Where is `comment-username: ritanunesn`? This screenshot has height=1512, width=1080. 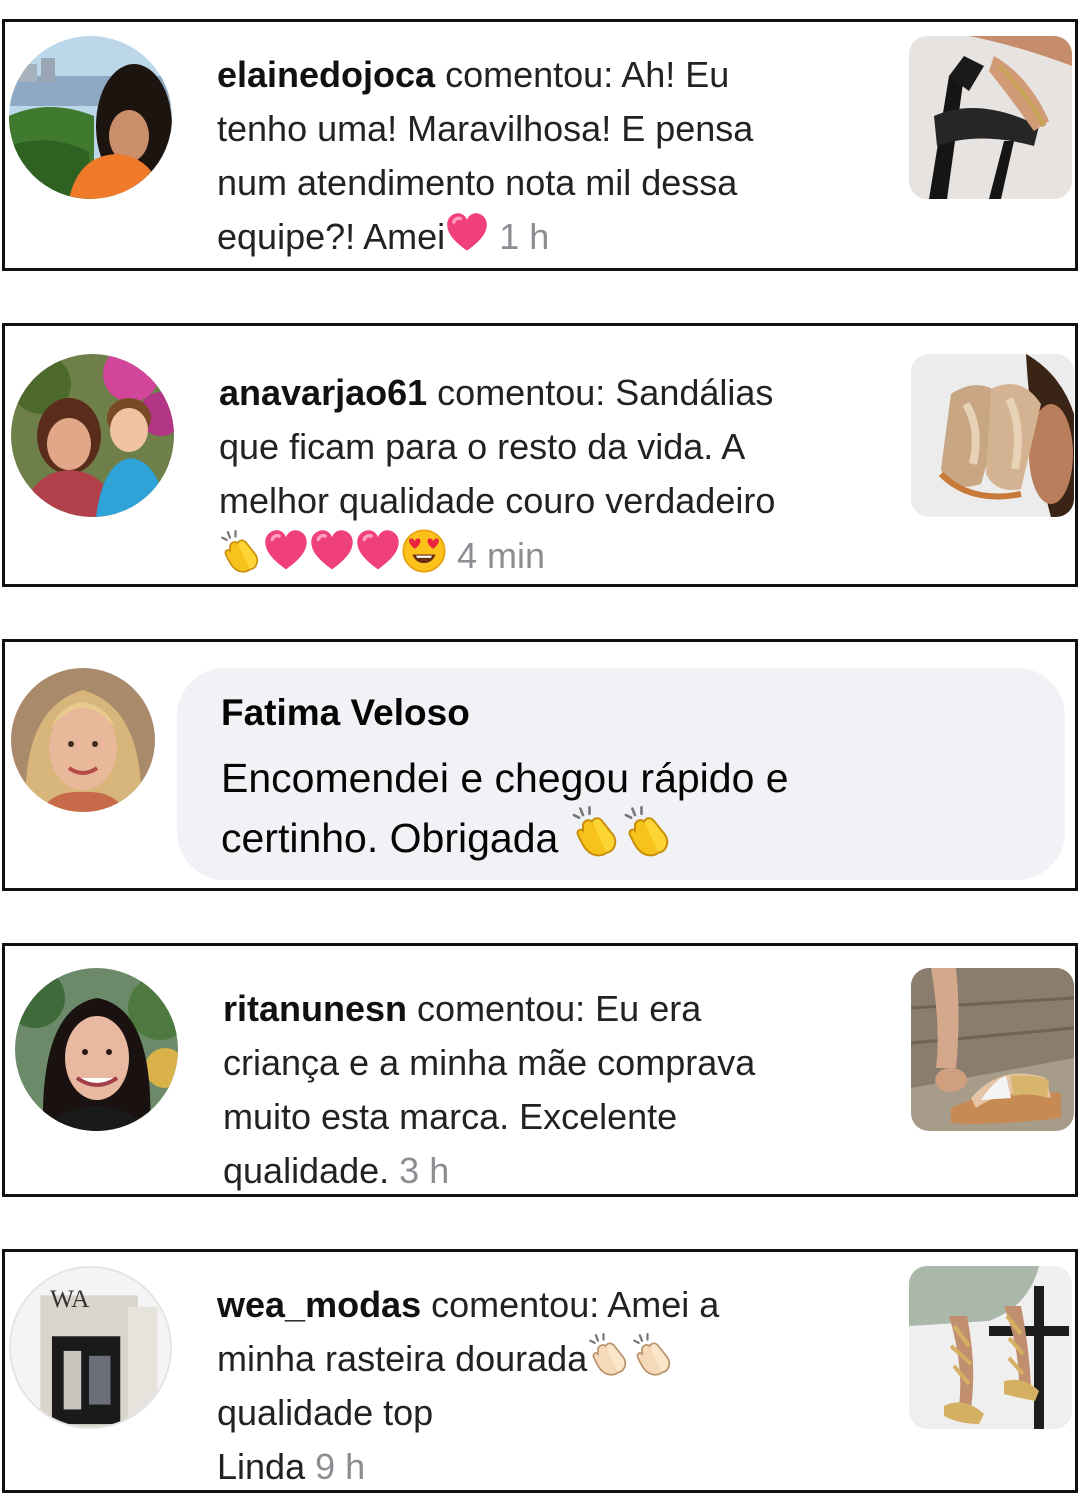 comment-username: ritanunesn is located at coordinates (315, 1008).